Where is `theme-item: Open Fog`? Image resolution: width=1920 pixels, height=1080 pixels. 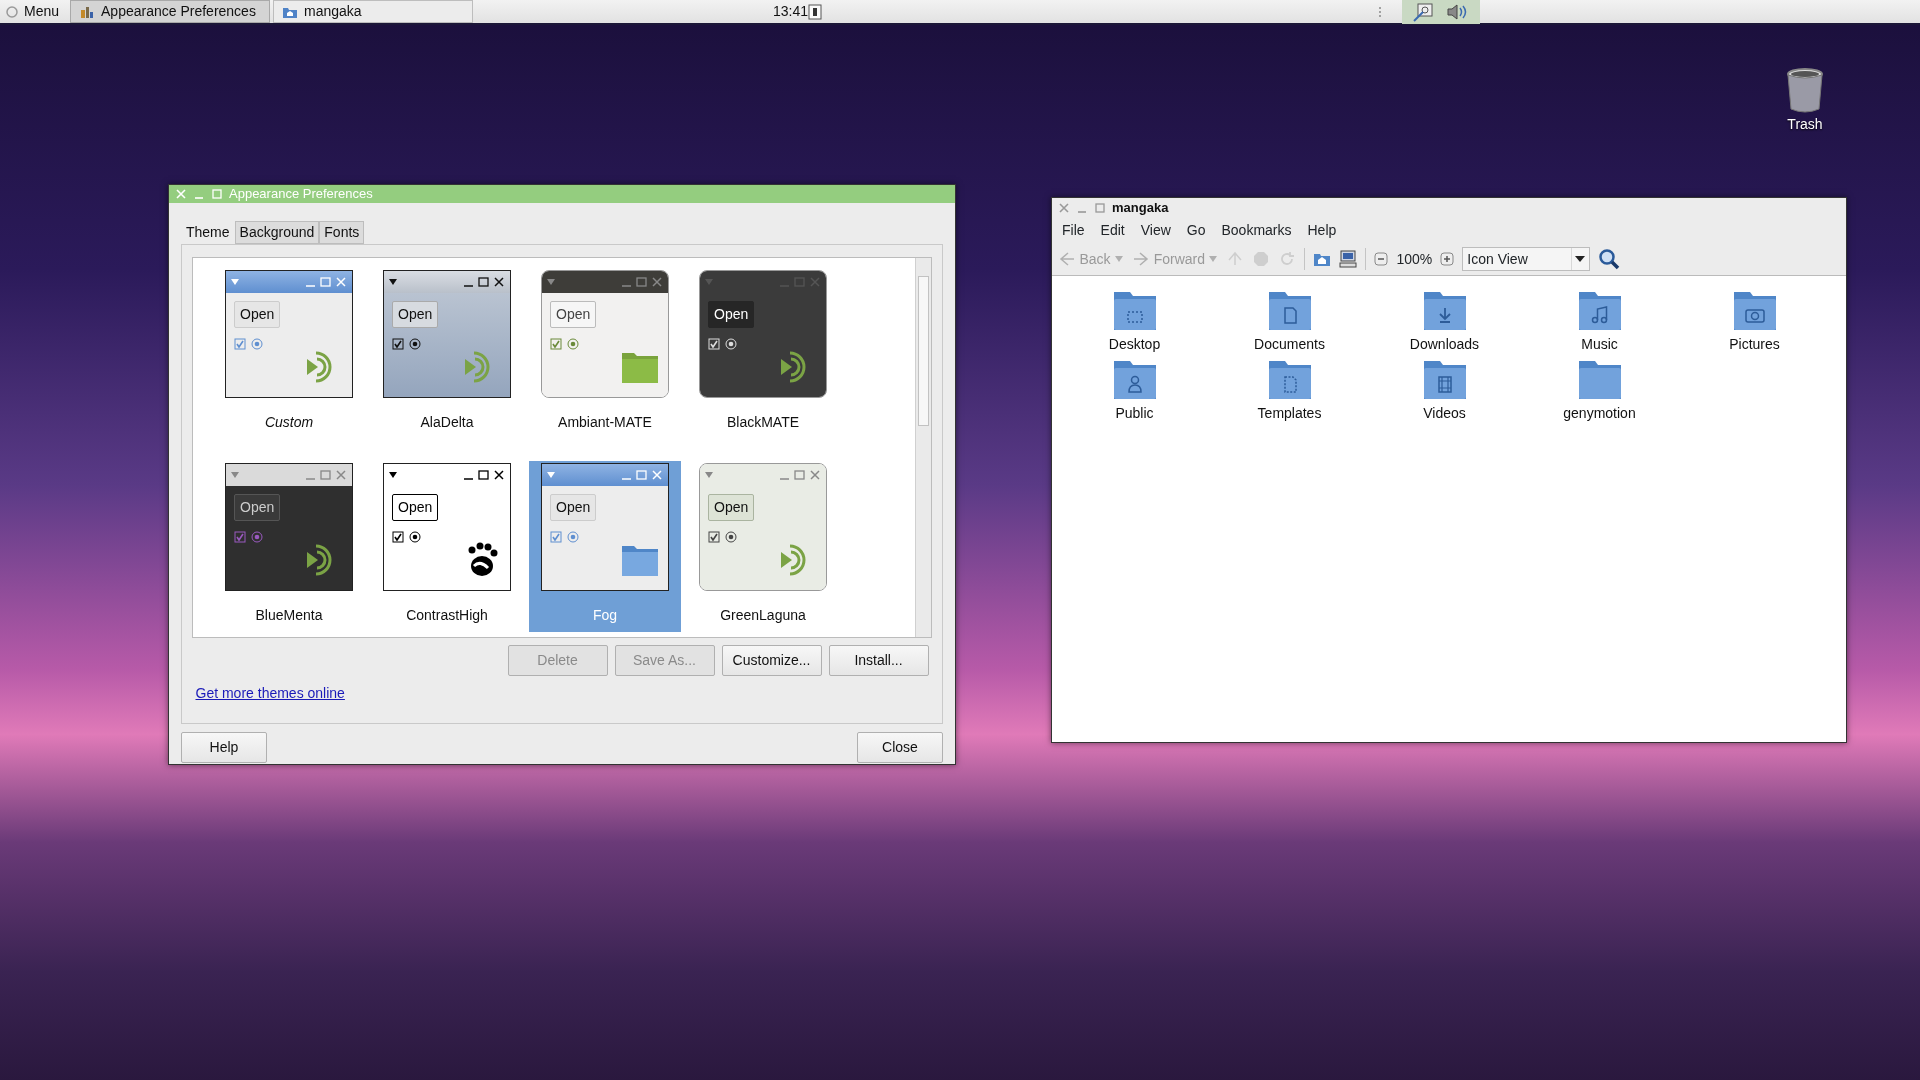 theme-item: Open Fog is located at coordinates (605, 546).